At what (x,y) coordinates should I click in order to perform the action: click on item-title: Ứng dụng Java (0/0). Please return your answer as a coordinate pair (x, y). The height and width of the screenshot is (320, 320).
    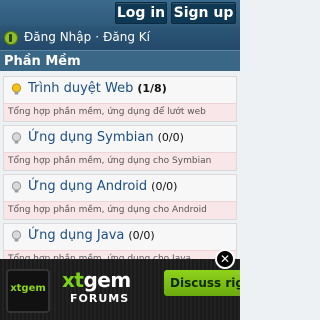
    Looking at the image, I should click on (91, 235).